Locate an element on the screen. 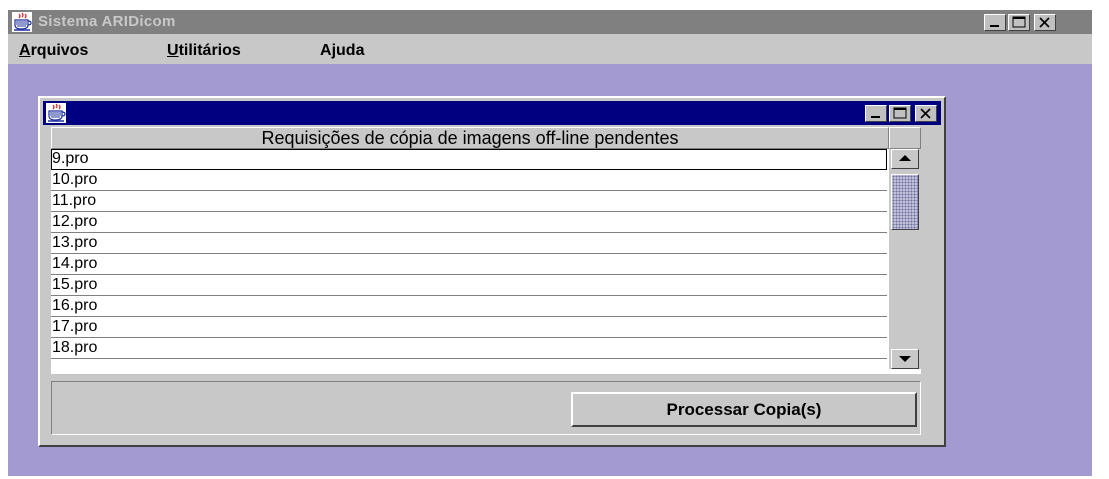 The height and width of the screenshot is (479, 1109). table-header-corner is located at coordinates (905, 138).